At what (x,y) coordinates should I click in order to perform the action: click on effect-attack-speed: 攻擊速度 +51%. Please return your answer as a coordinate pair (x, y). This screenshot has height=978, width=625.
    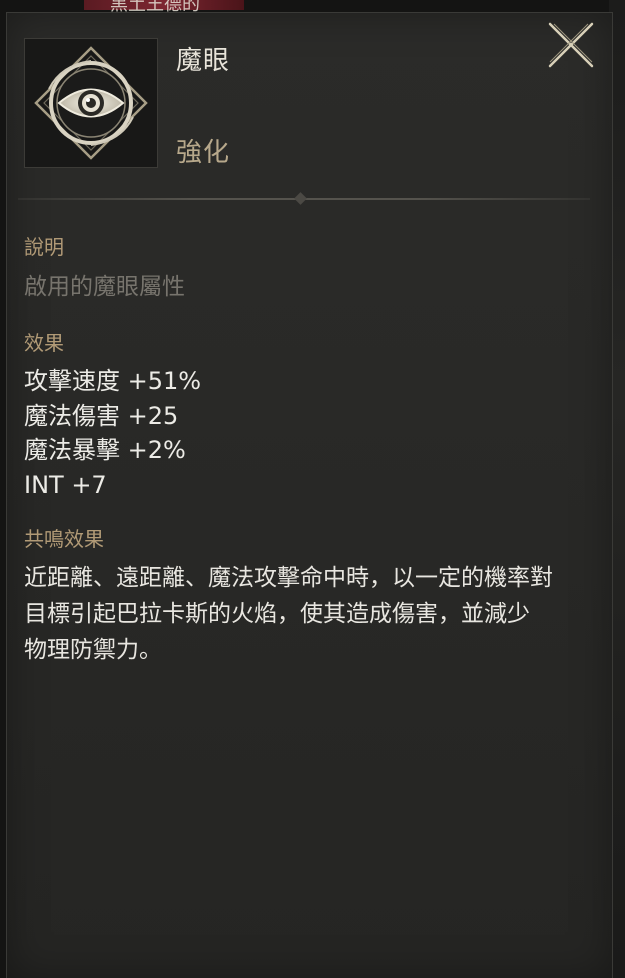
    Looking at the image, I should click on (113, 381).